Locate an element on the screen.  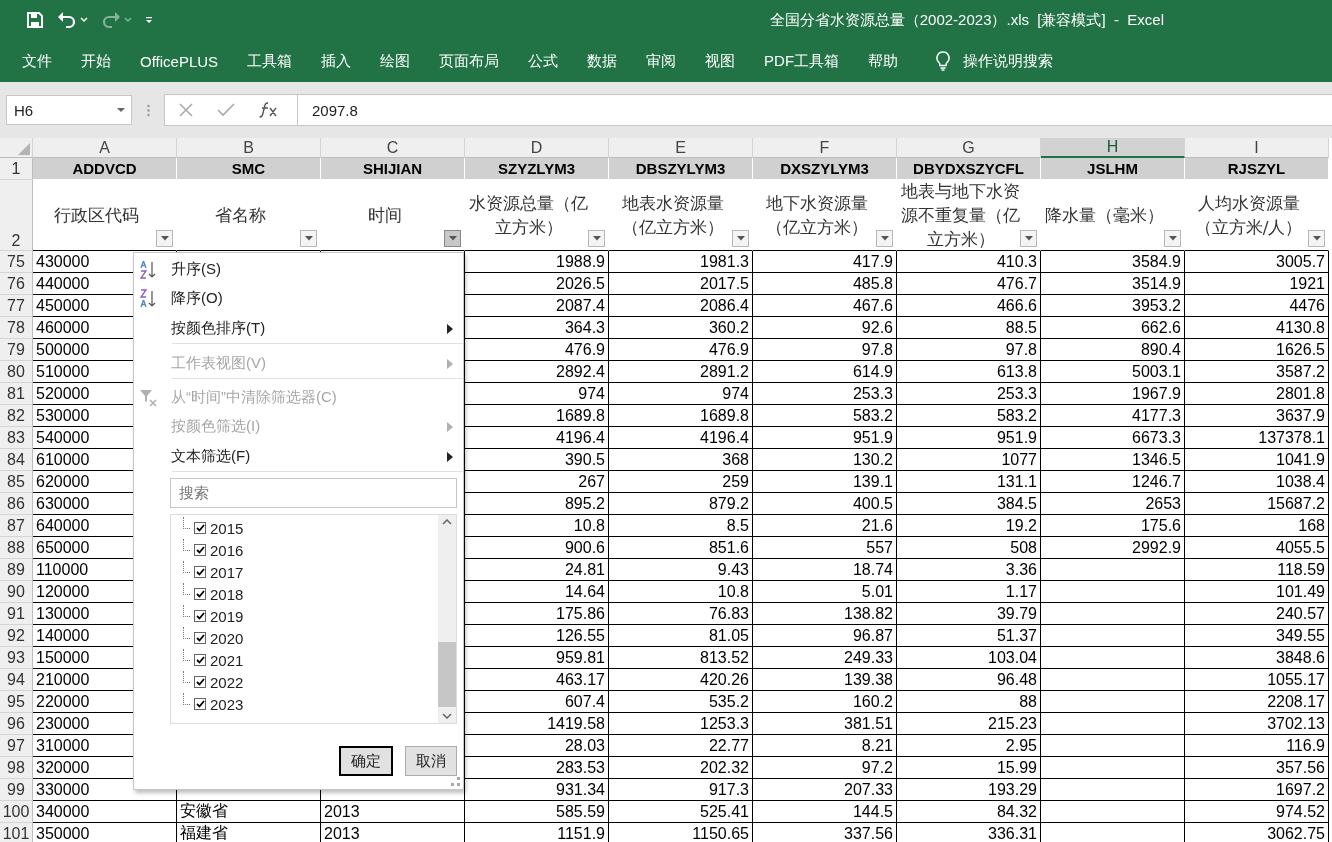
resize-grip-icon is located at coordinates (455, 781).